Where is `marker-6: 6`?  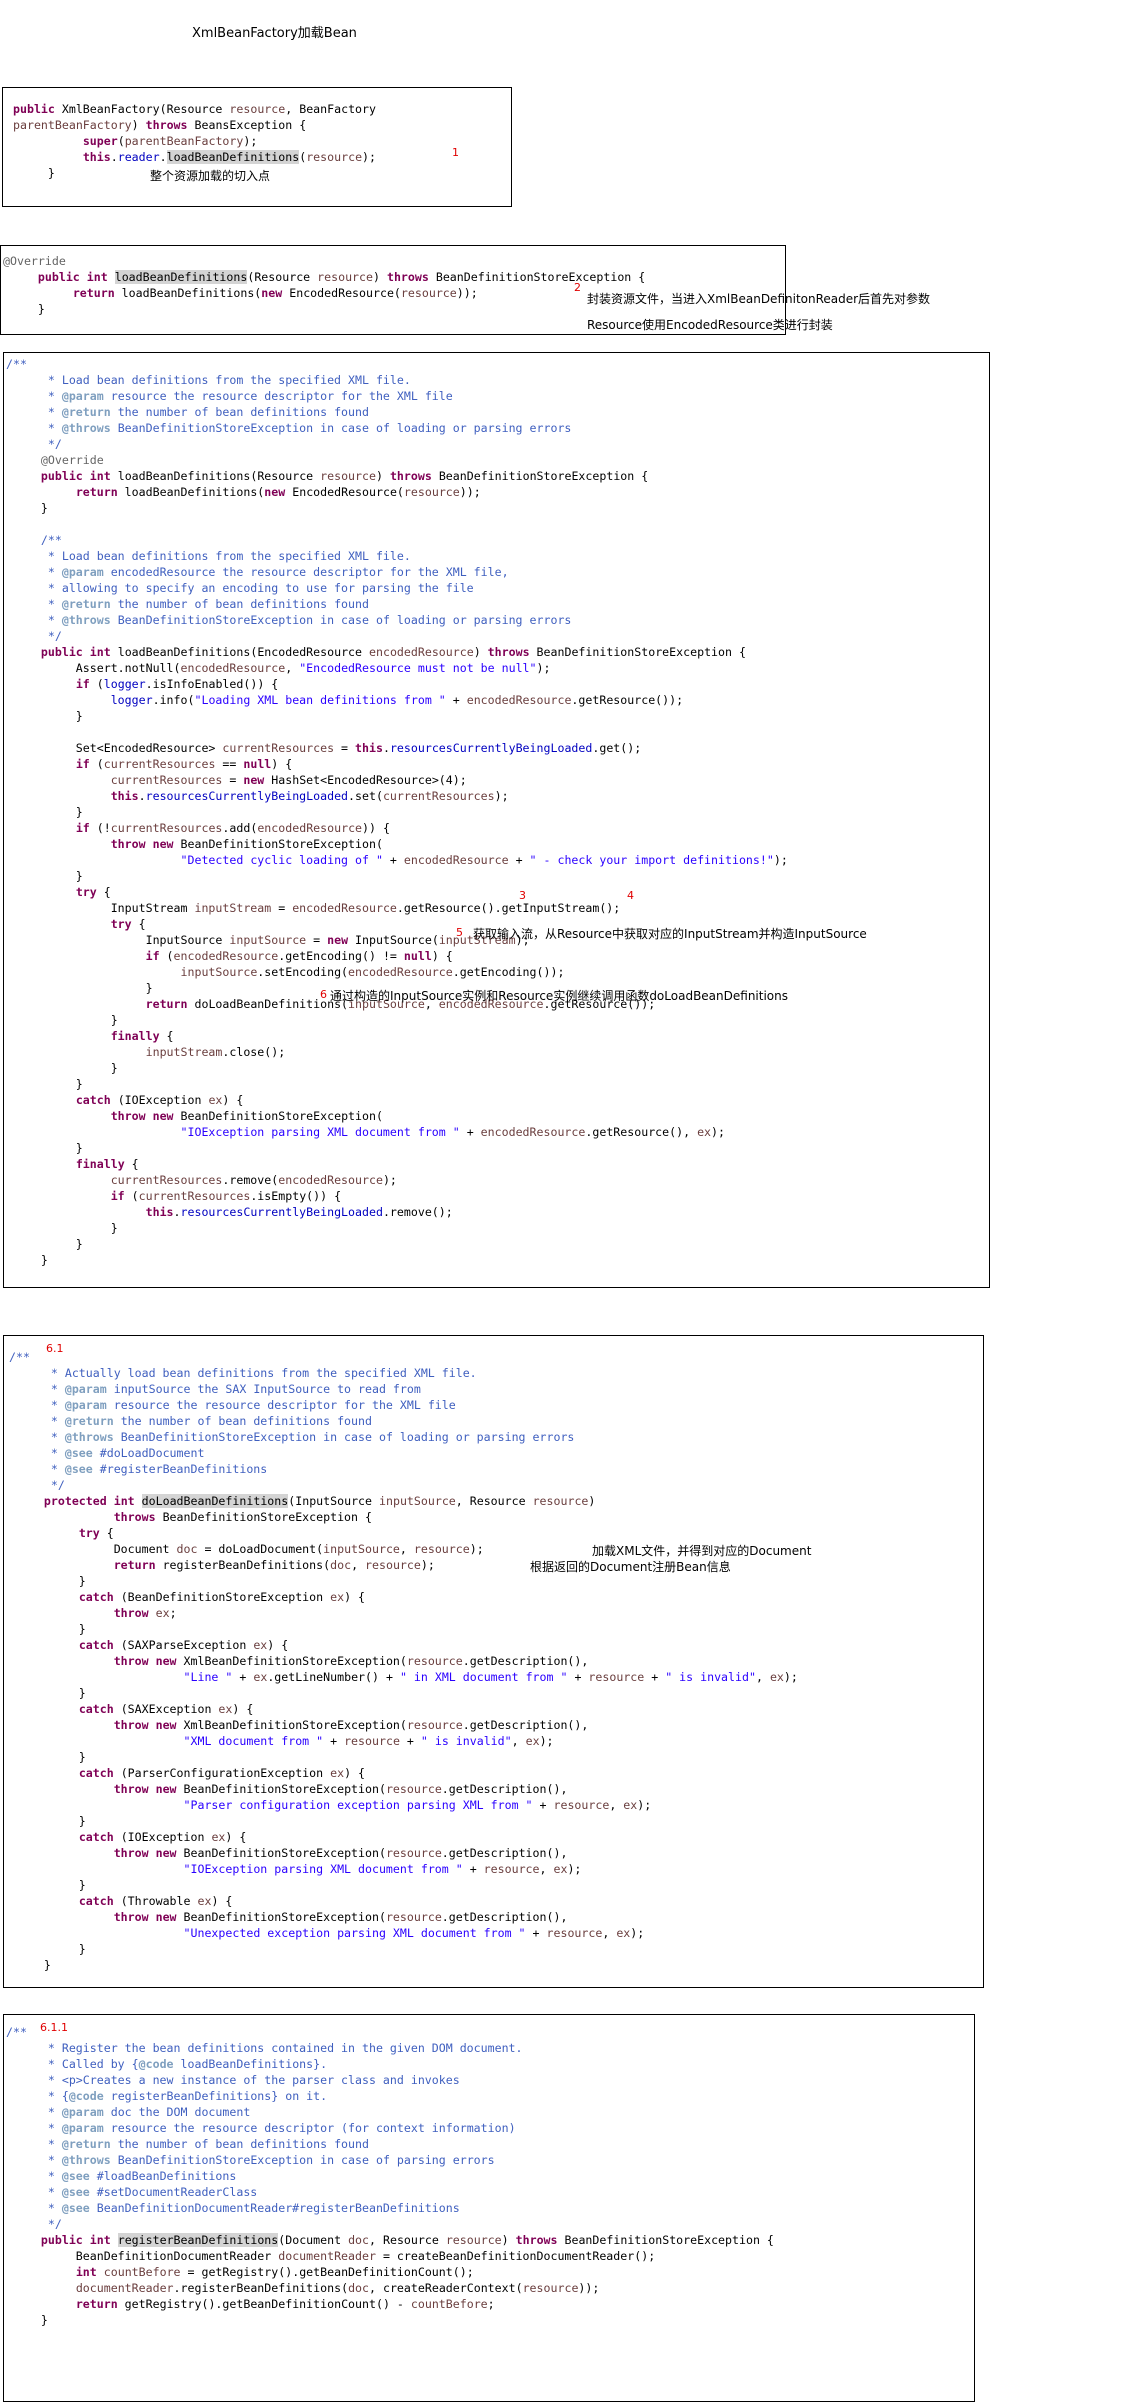
marker-6: 6 is located at coordinates (323, 994).